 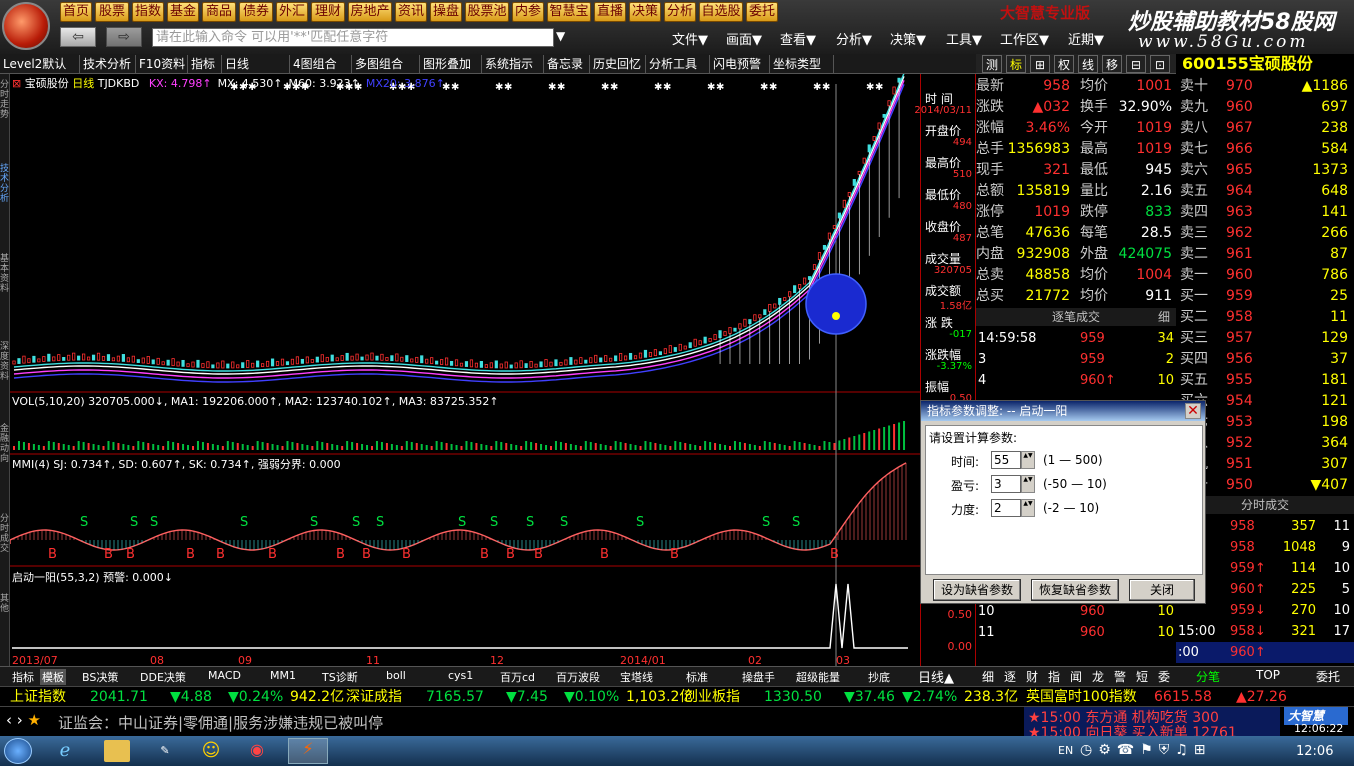 I want to click on buy-row: 买五 955 181, so click(x=1264, y=380).